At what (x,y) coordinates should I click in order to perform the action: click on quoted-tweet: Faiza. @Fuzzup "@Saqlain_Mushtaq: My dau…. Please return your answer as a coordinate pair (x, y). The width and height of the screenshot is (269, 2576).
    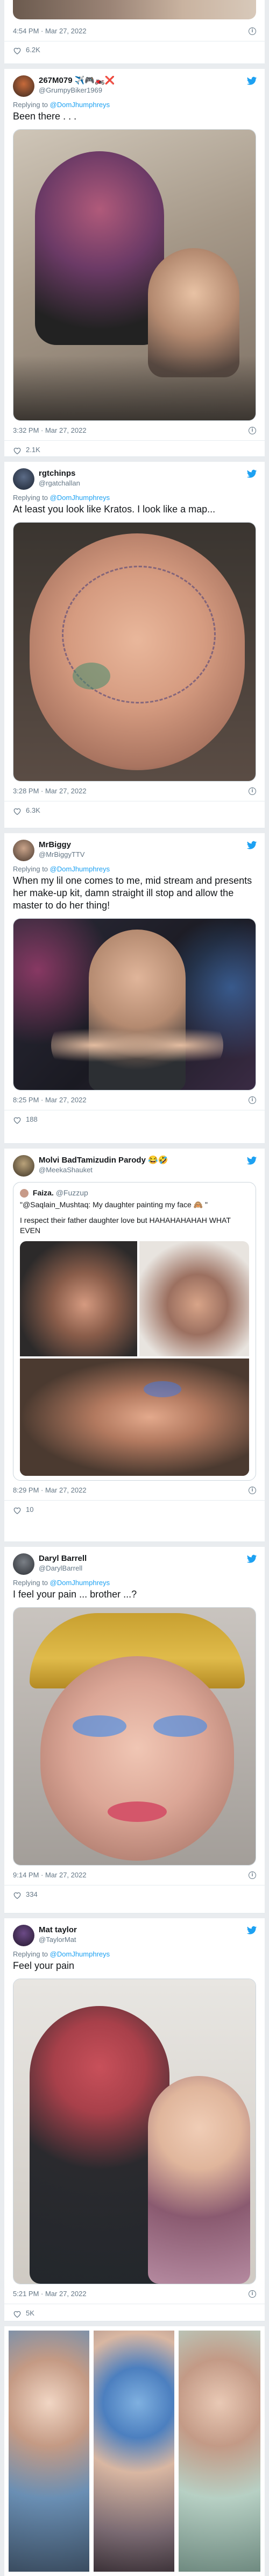
    Looking at the image, I should click on (134, 1332).